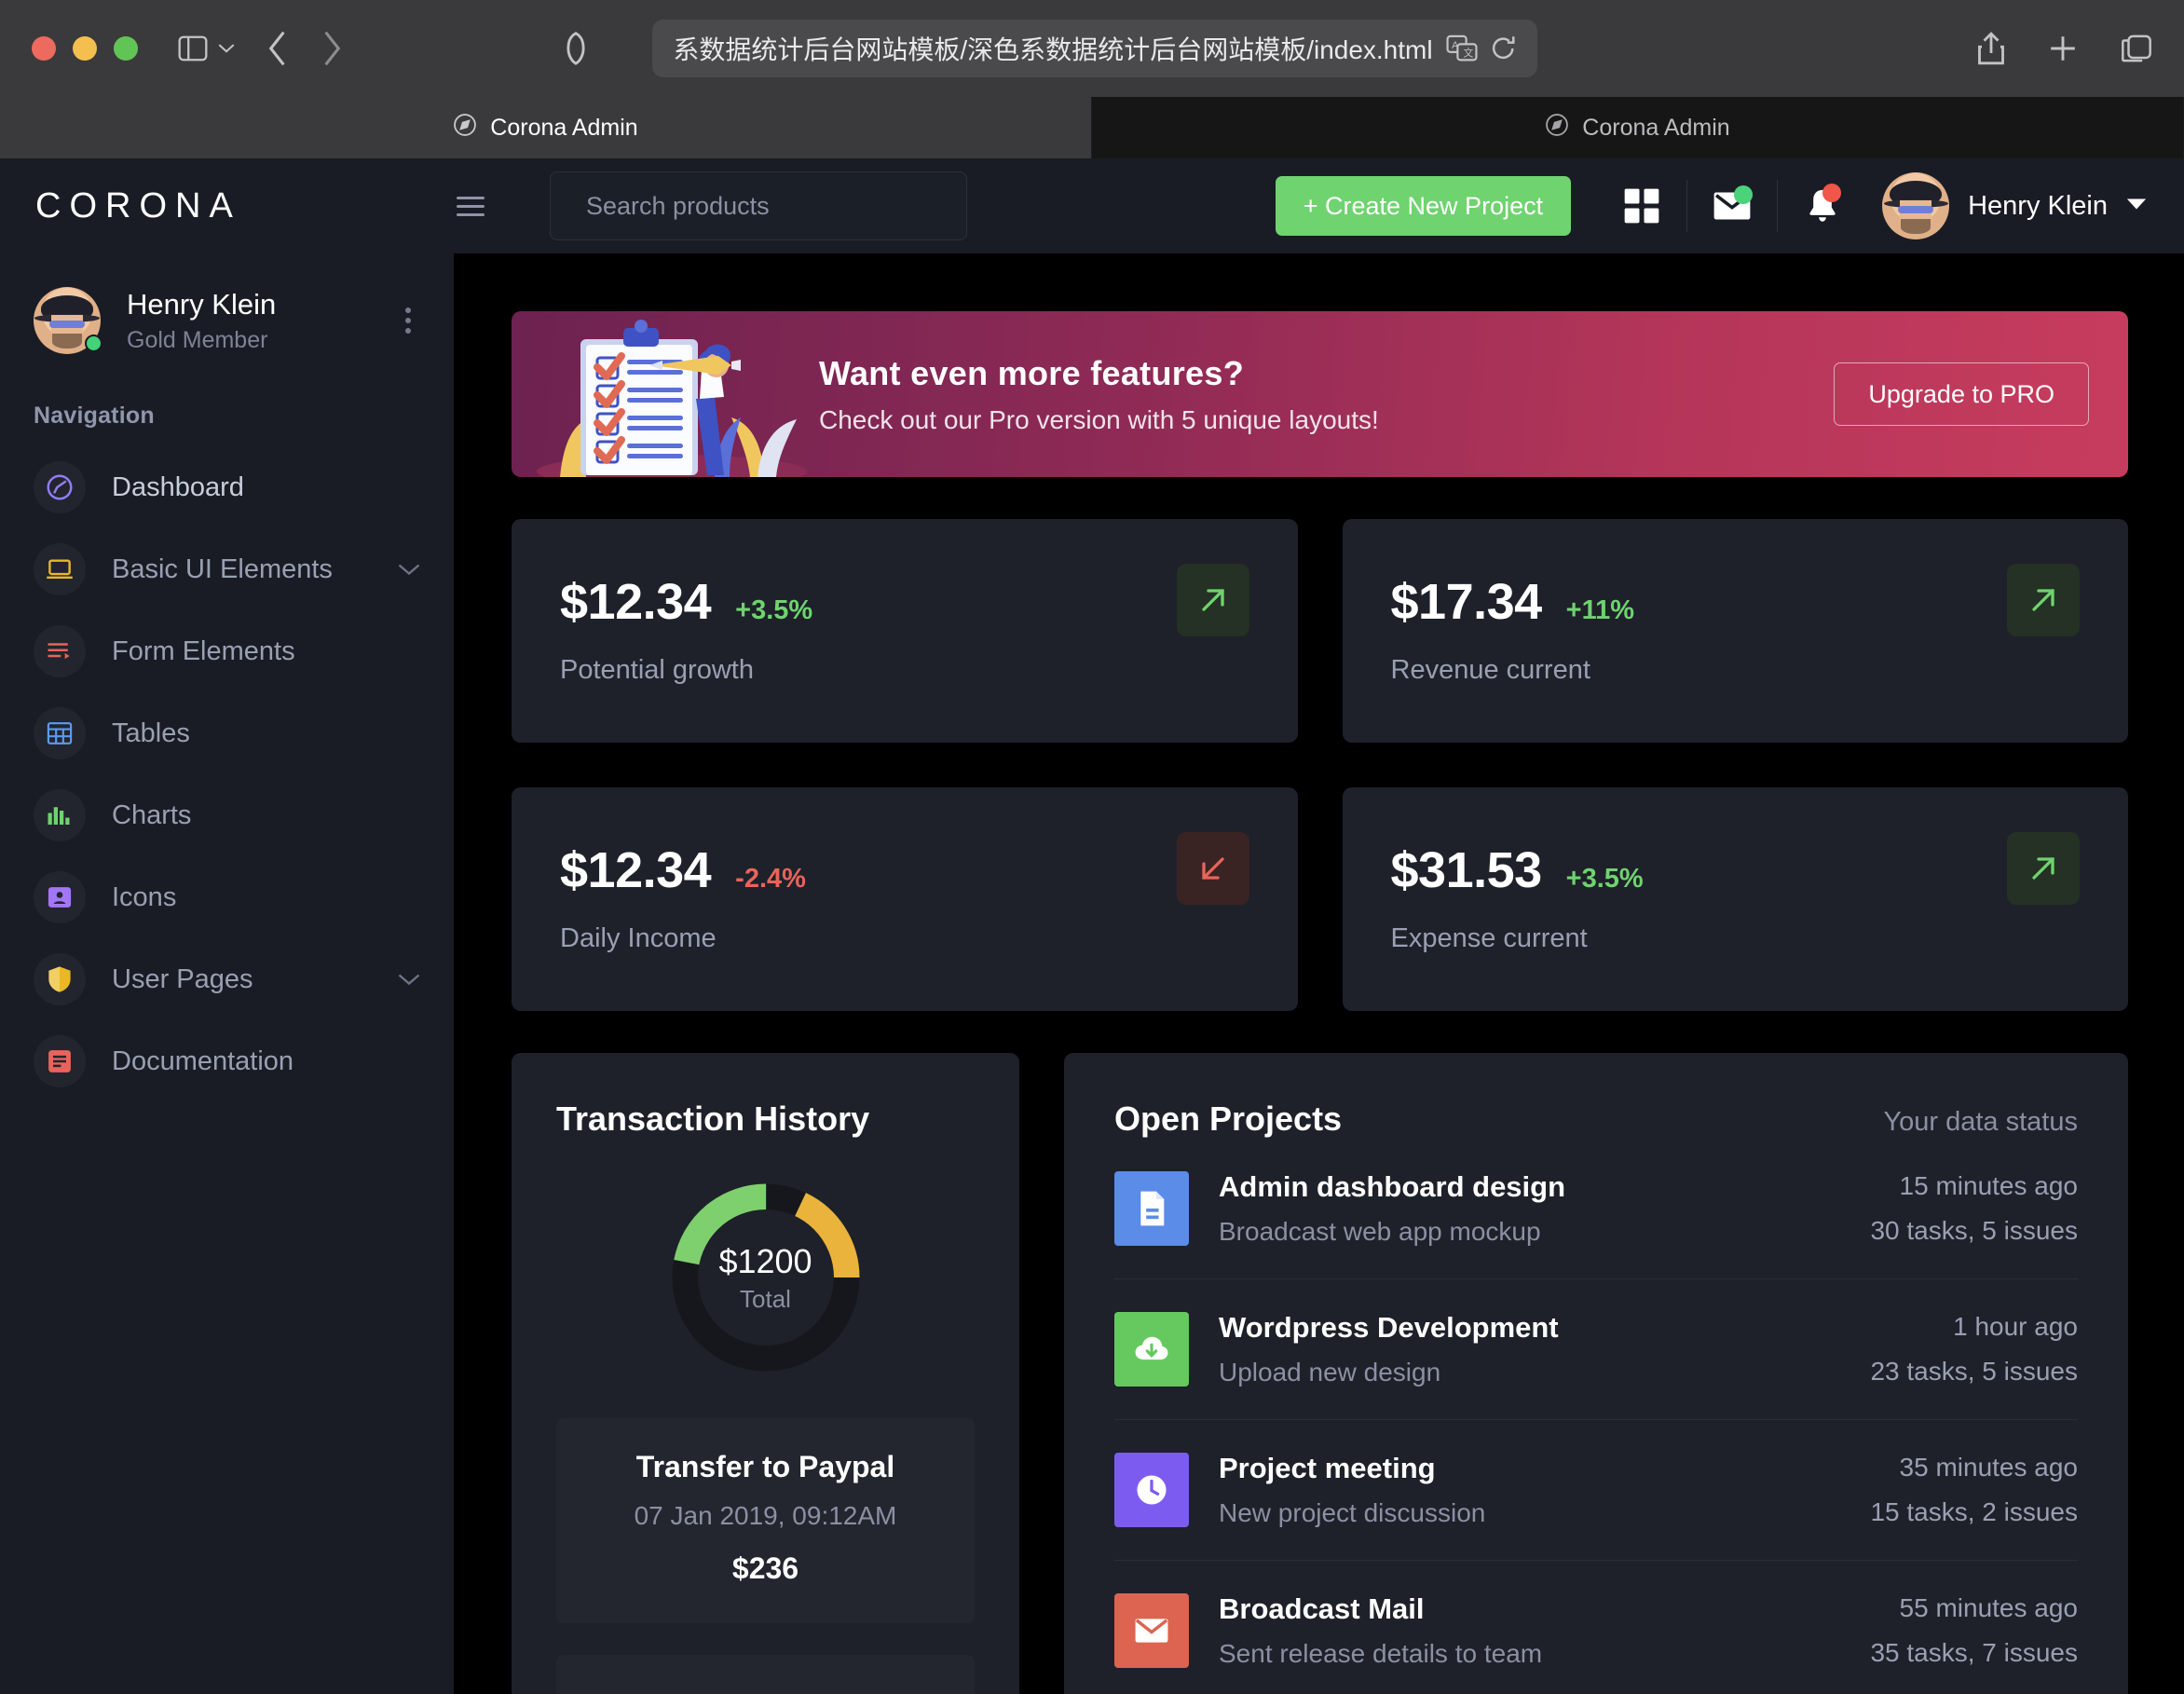 The height and width of the screenshot is (1694, 2184). I want to click on profile-more-options-icon, so click(408, 320).